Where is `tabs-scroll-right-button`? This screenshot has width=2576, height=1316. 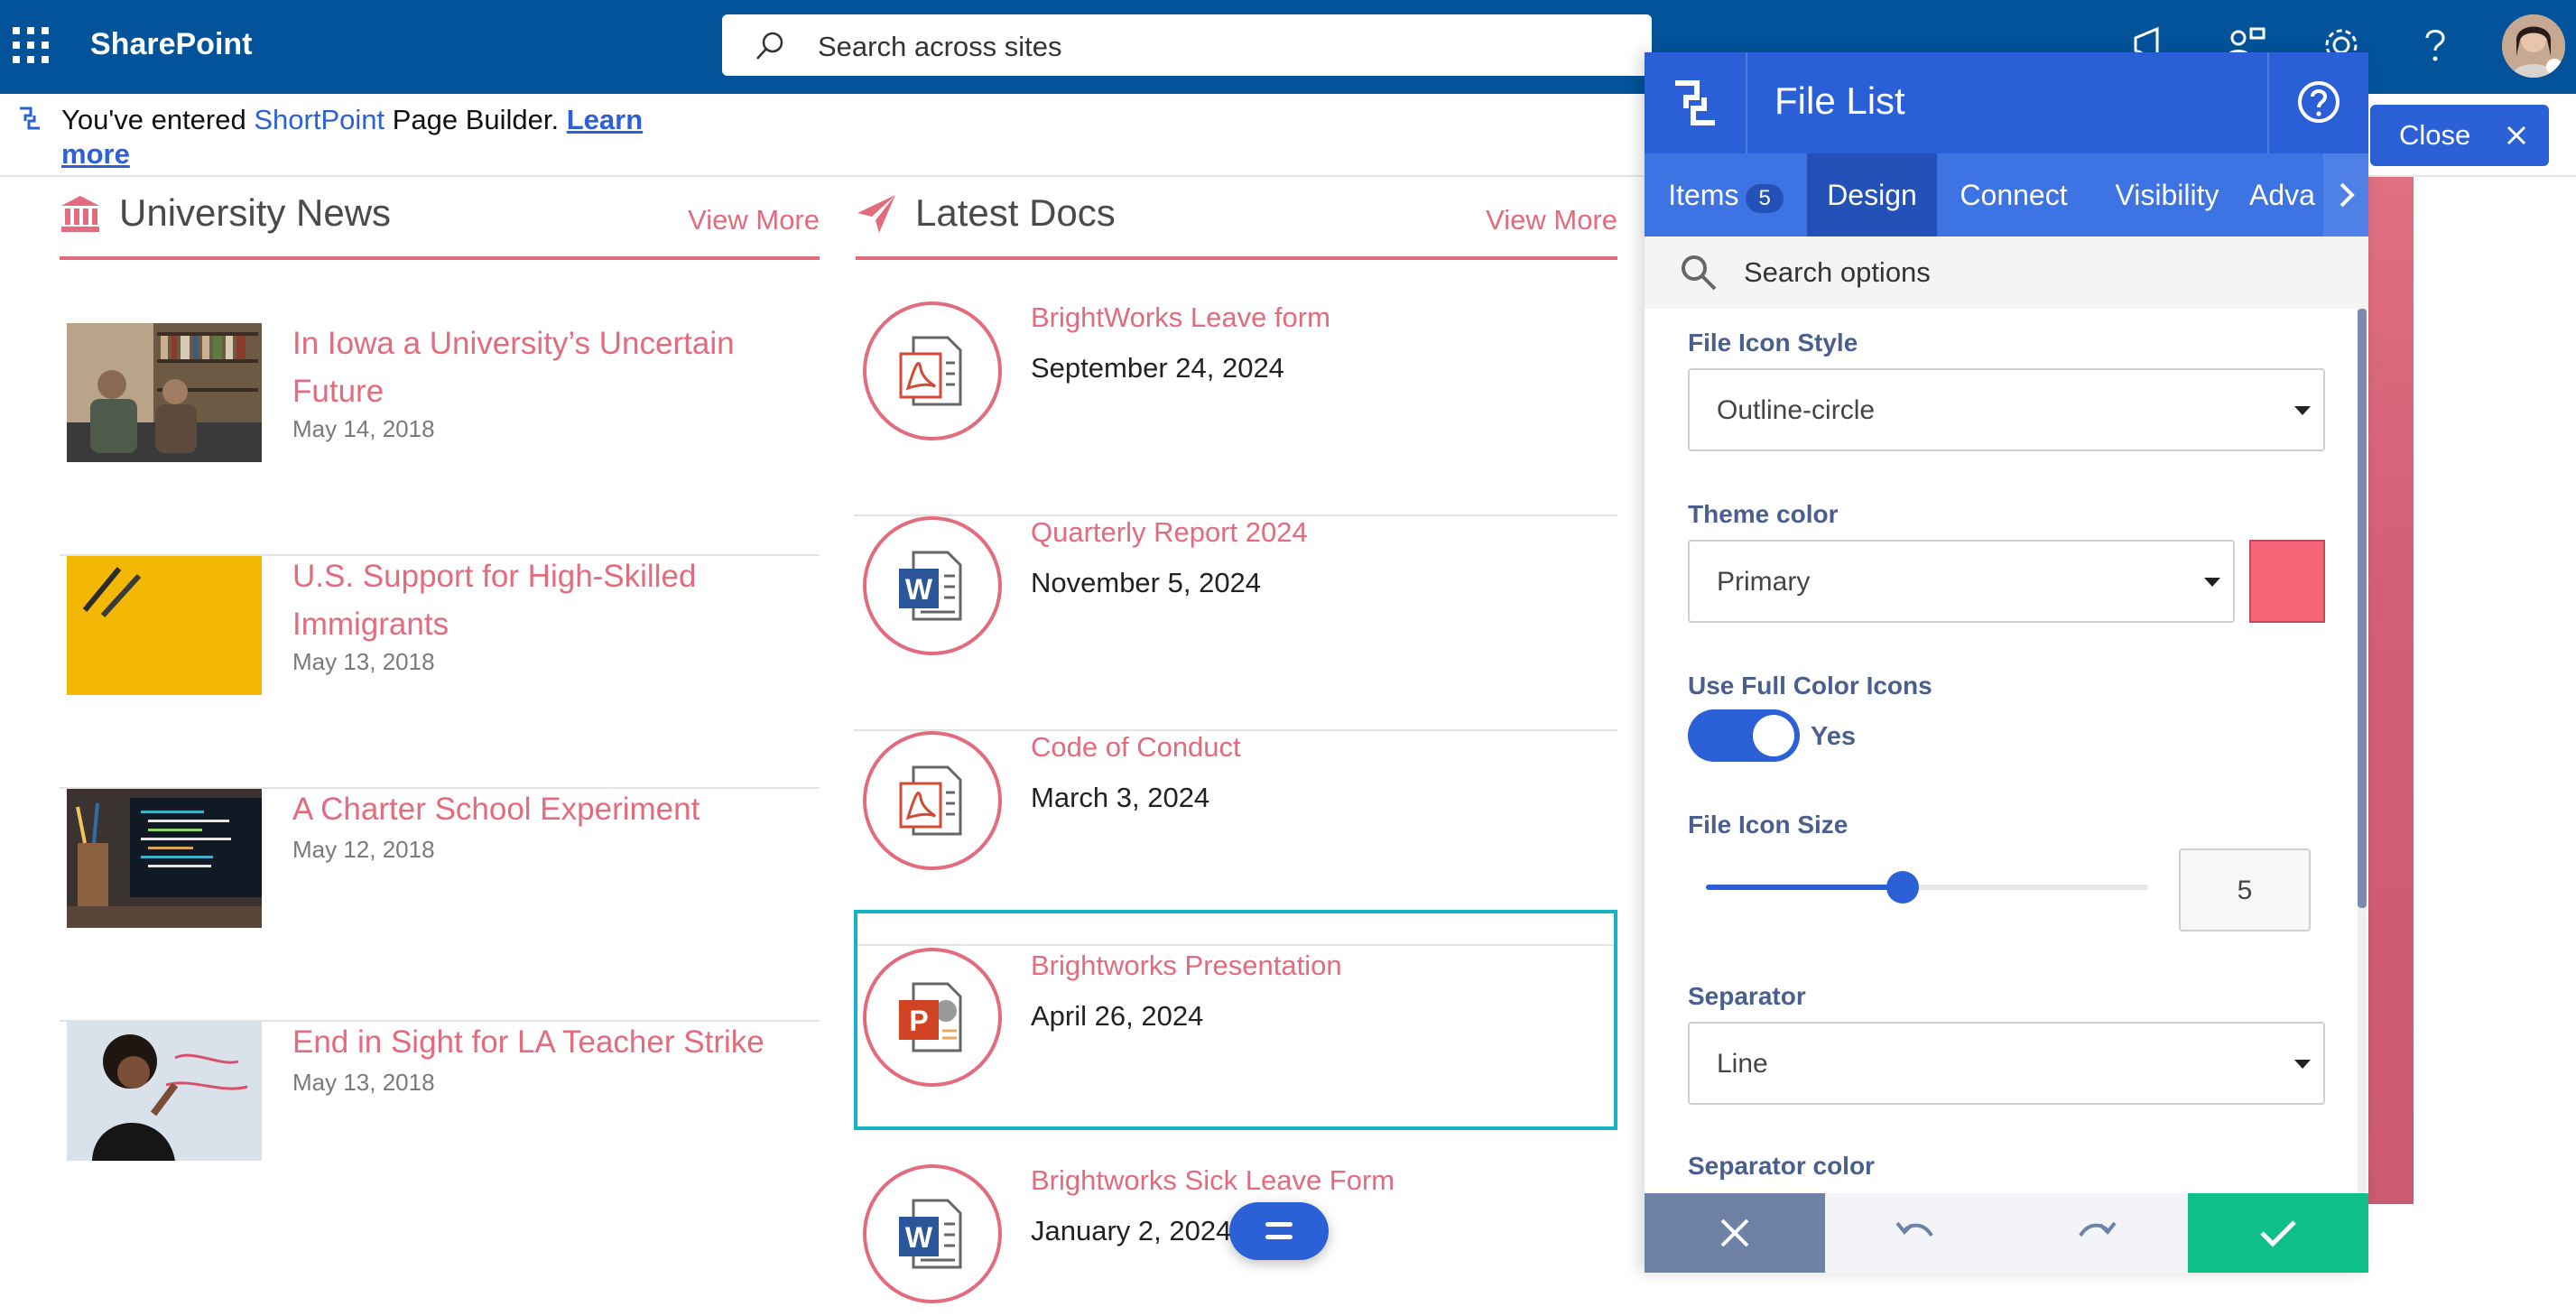 tabs-scroll-right-button is located at coordinates (2345, 194).